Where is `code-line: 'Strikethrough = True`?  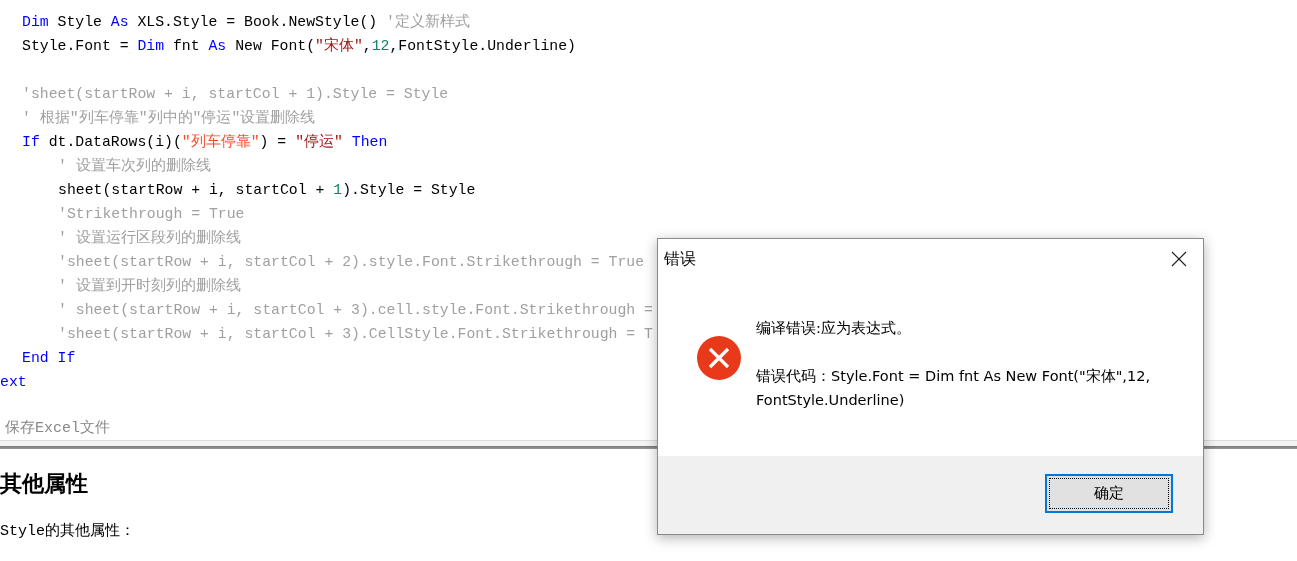 code-line: 'Strikethrough = True is located at coordinates (151, 214).